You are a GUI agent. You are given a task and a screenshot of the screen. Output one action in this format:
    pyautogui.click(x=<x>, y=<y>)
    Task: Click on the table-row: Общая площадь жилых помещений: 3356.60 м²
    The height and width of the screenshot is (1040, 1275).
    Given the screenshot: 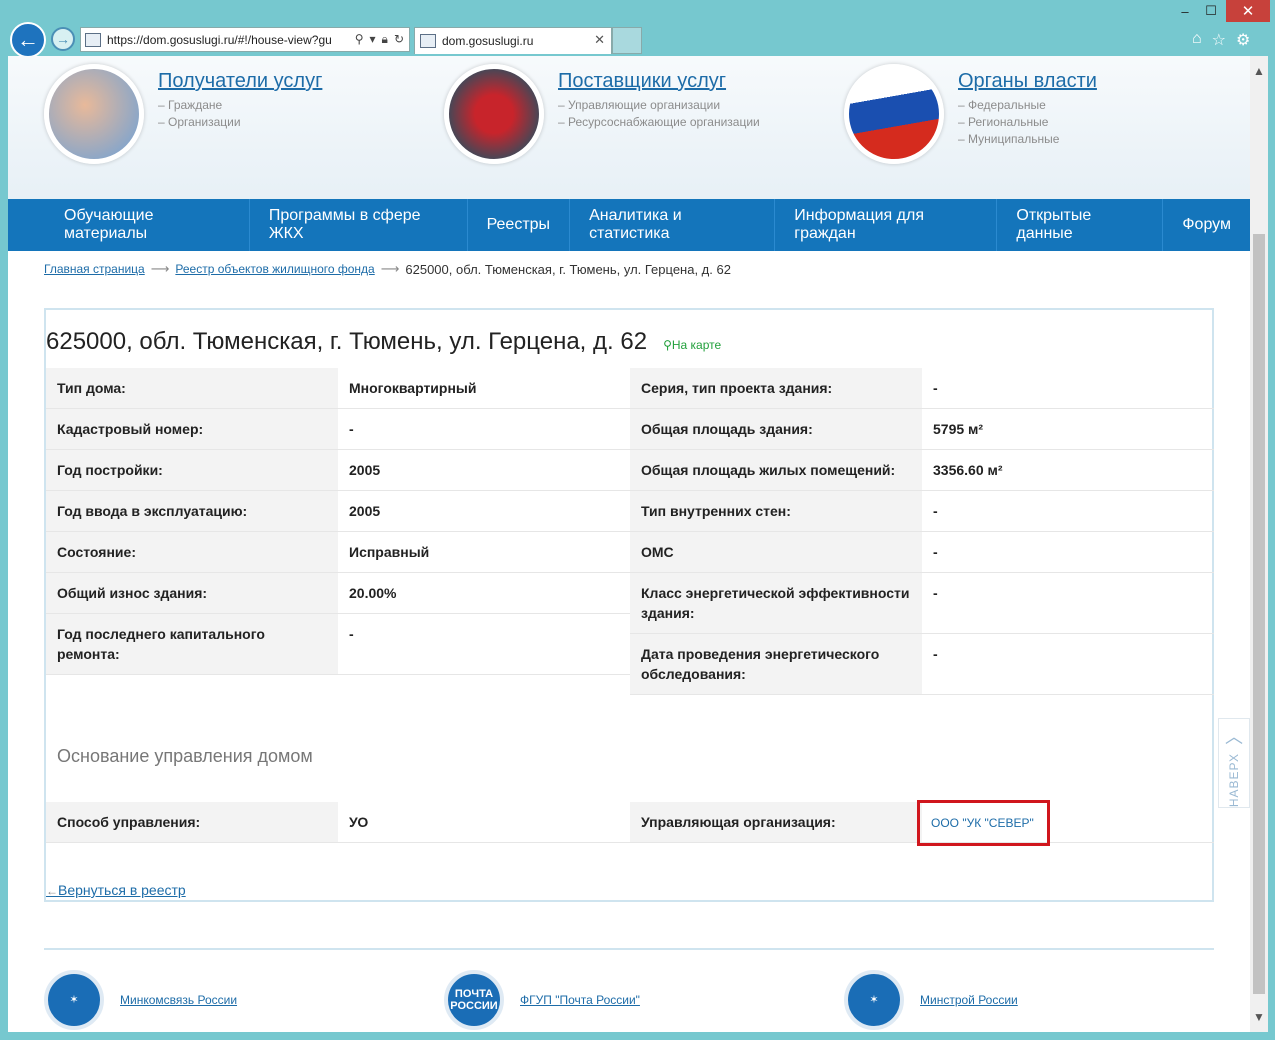 What is the action you would take?
    pyautogui.click(x=922, y=470)
    